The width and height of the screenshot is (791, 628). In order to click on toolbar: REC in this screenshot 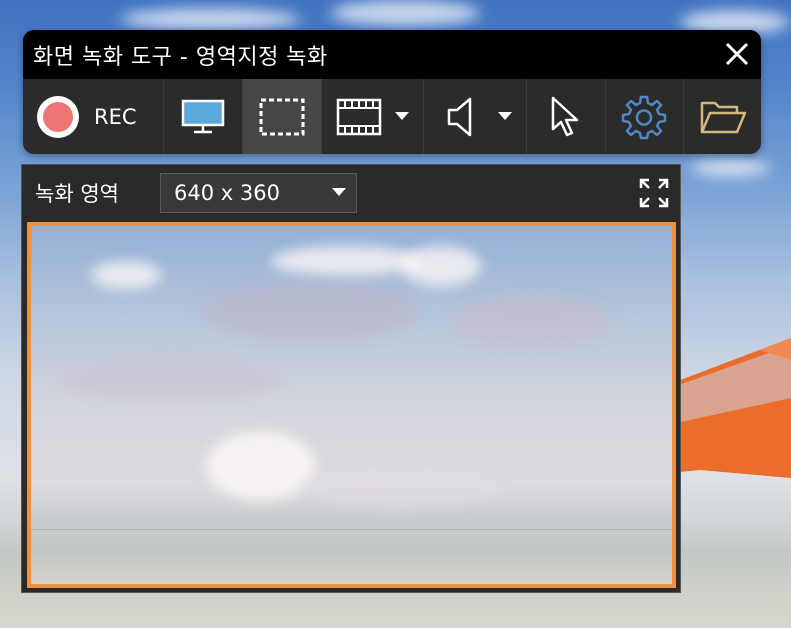, I will do `click(392, 116)`.